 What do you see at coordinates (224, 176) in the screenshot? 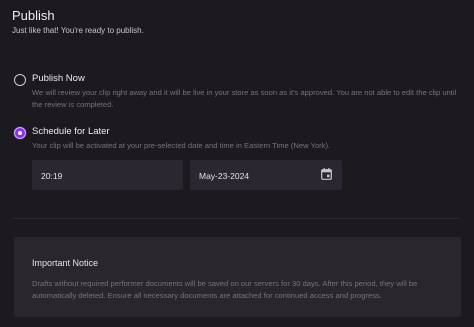
I see `date-value: May-23-2024` at bounding box center [224, 176].